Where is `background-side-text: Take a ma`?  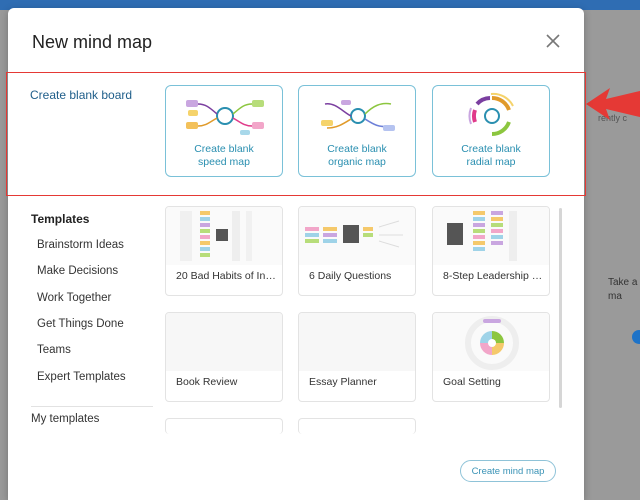 background-side-text: Take a ma is located at coordinates (623, 289).